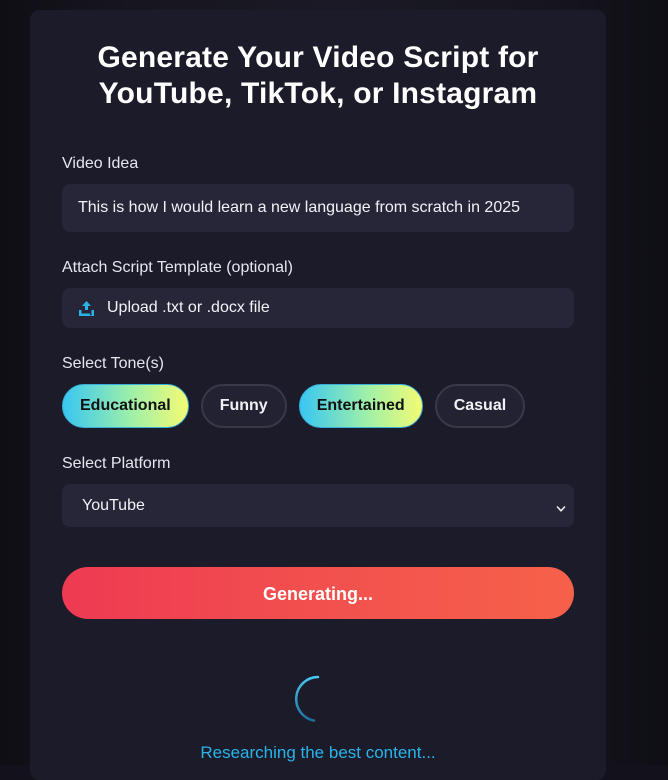 This screenshot has height=780, width=668. What do you see at coordinates (307, 698) in the screenshot?
I see `loading-spinner` at bounding box center [307, 698].